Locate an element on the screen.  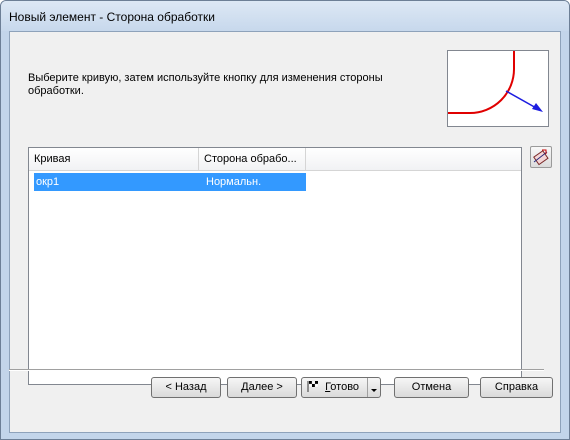
toggle-side-icon is located at coordinates (541, 157).